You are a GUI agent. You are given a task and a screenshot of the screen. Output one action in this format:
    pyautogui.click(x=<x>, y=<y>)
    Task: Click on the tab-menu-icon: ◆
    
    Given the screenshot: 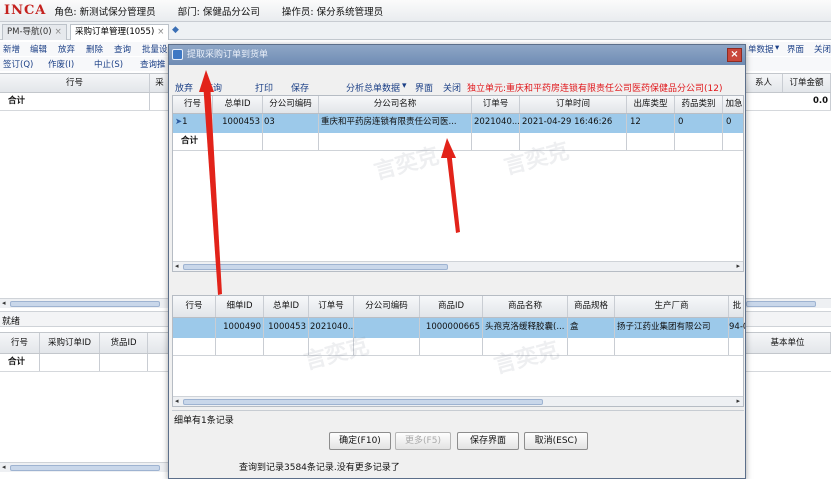 What is the action you would take?
    pyautogui.click(x=175, y=30)
    